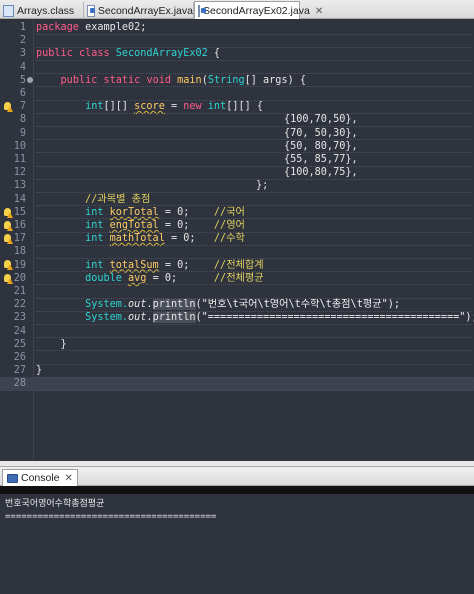 This screenshot has height=594, width=474. Describe the element at coordinates (19, 371) in the screenshot. I see `line-number-text: 27` at that location.